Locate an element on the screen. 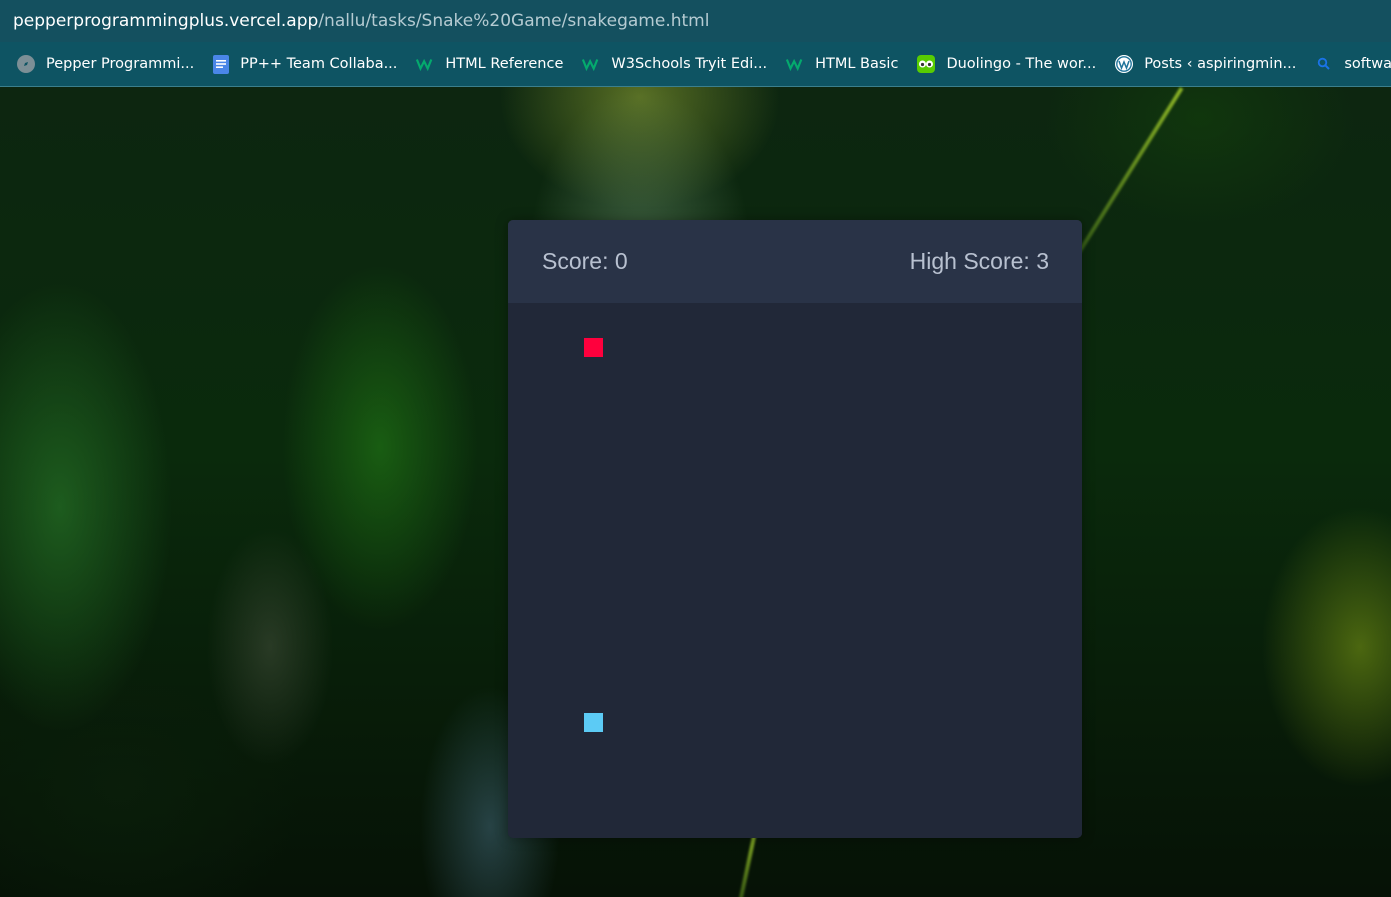  bookmark-software-develop: software develo is located at coordinates (1353, 64).